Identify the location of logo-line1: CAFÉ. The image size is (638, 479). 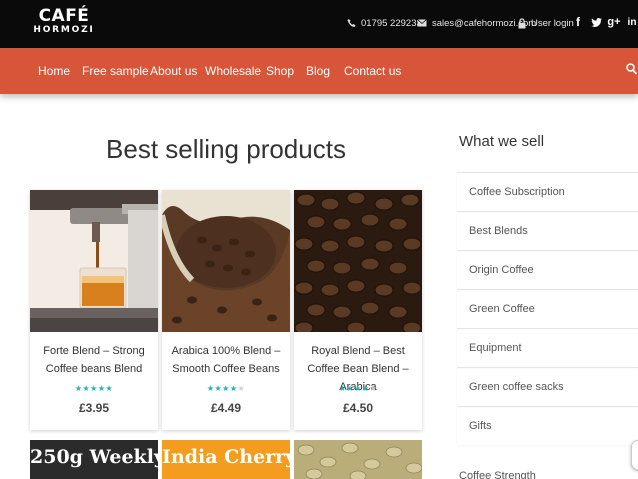
(64, 16).